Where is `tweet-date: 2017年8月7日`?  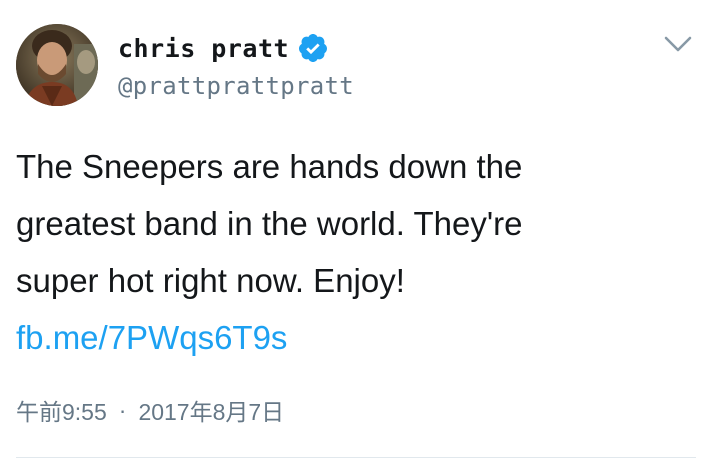 tweet-date: 2017年8月7日 is located at coordinates (211, 410).